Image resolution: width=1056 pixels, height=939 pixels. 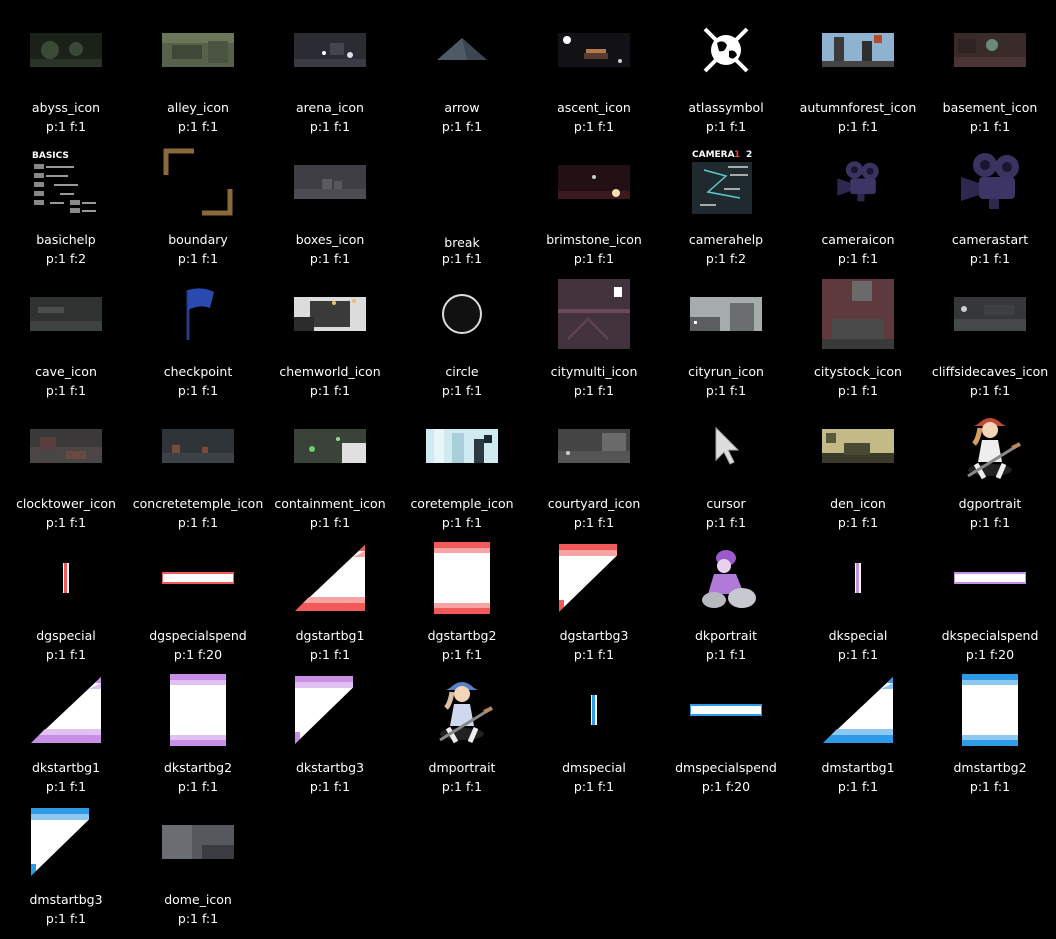 What do you see at coordinates (594, 204) in the screenshot?
I see `asset-tile: brimstone_icon p:1 f:1` at bounding box center [594, 204].